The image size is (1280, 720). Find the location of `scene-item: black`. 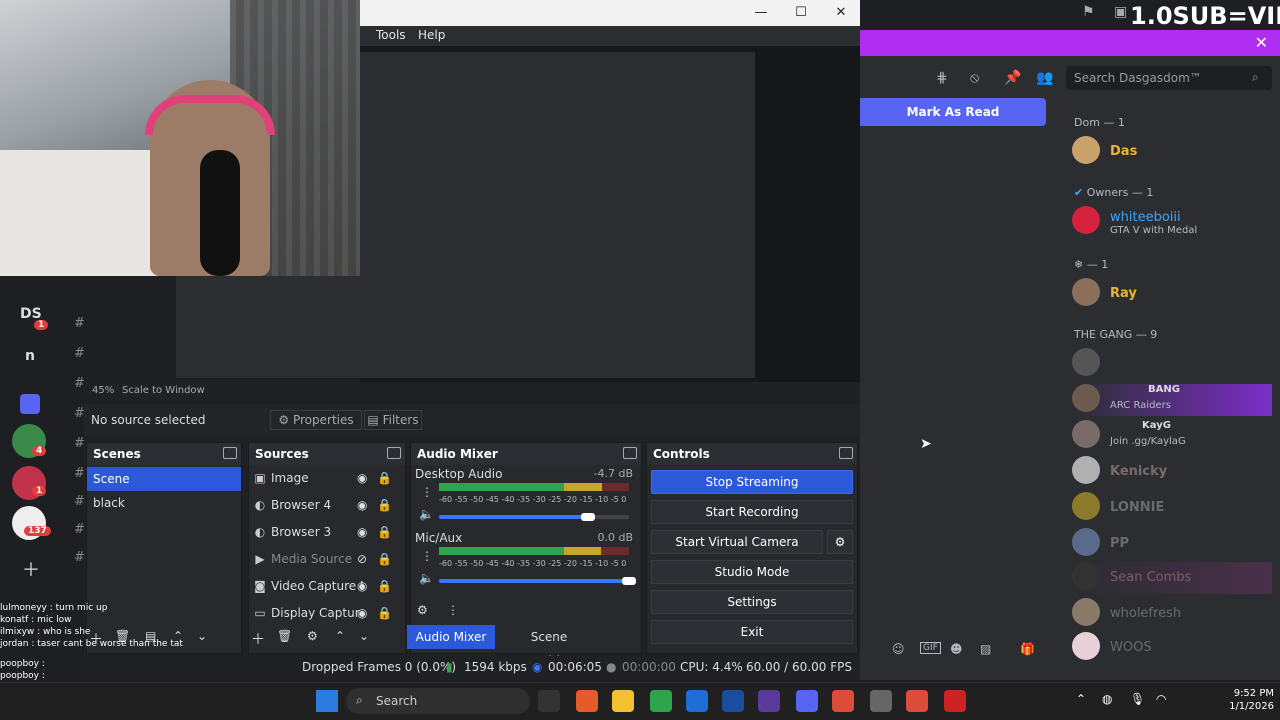

scene-item: black is located at coordinates (164, 503).